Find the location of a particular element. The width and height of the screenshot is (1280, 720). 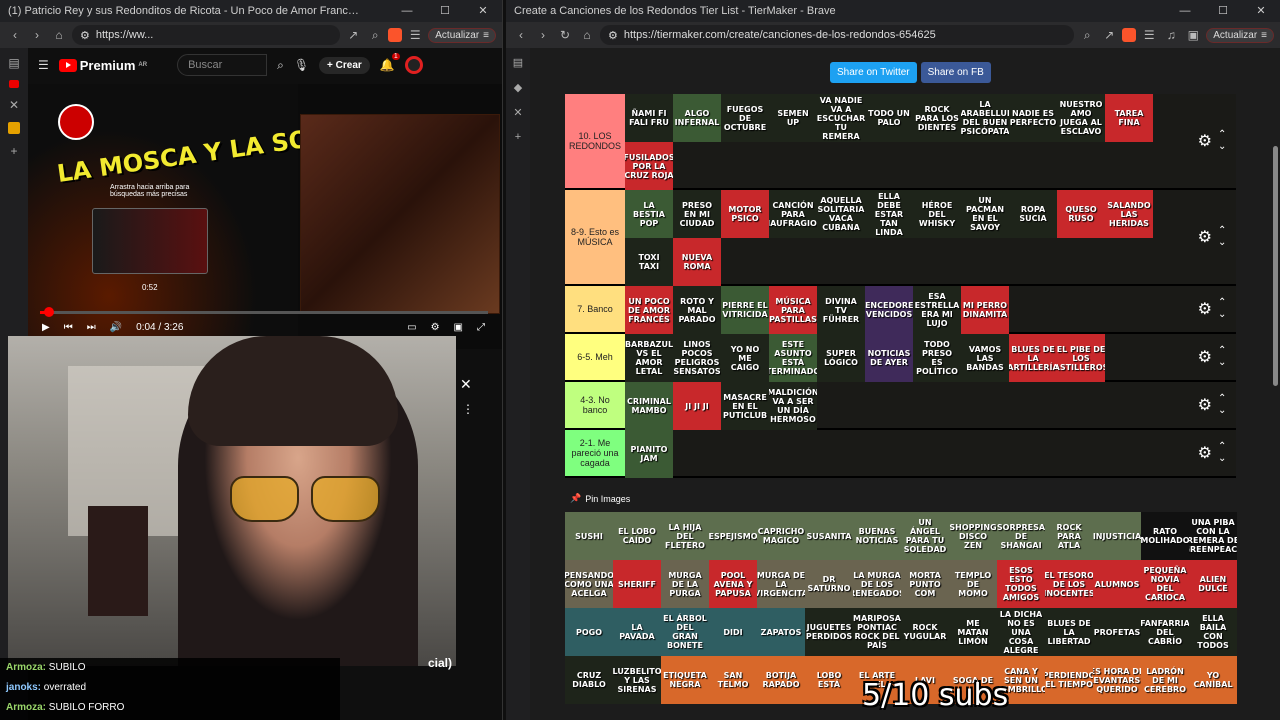

song-tile: ROTO Y MAL PARADO is located at coordinates (697, 310).